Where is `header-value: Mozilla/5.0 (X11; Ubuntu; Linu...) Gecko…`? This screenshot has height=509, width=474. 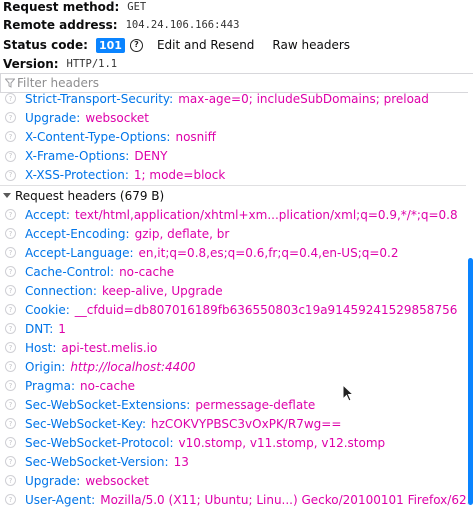 header-value: Mozilla/5.0 (X11; Ubuntu; Linu...) Gecko… is located at coordinates (287, 499).